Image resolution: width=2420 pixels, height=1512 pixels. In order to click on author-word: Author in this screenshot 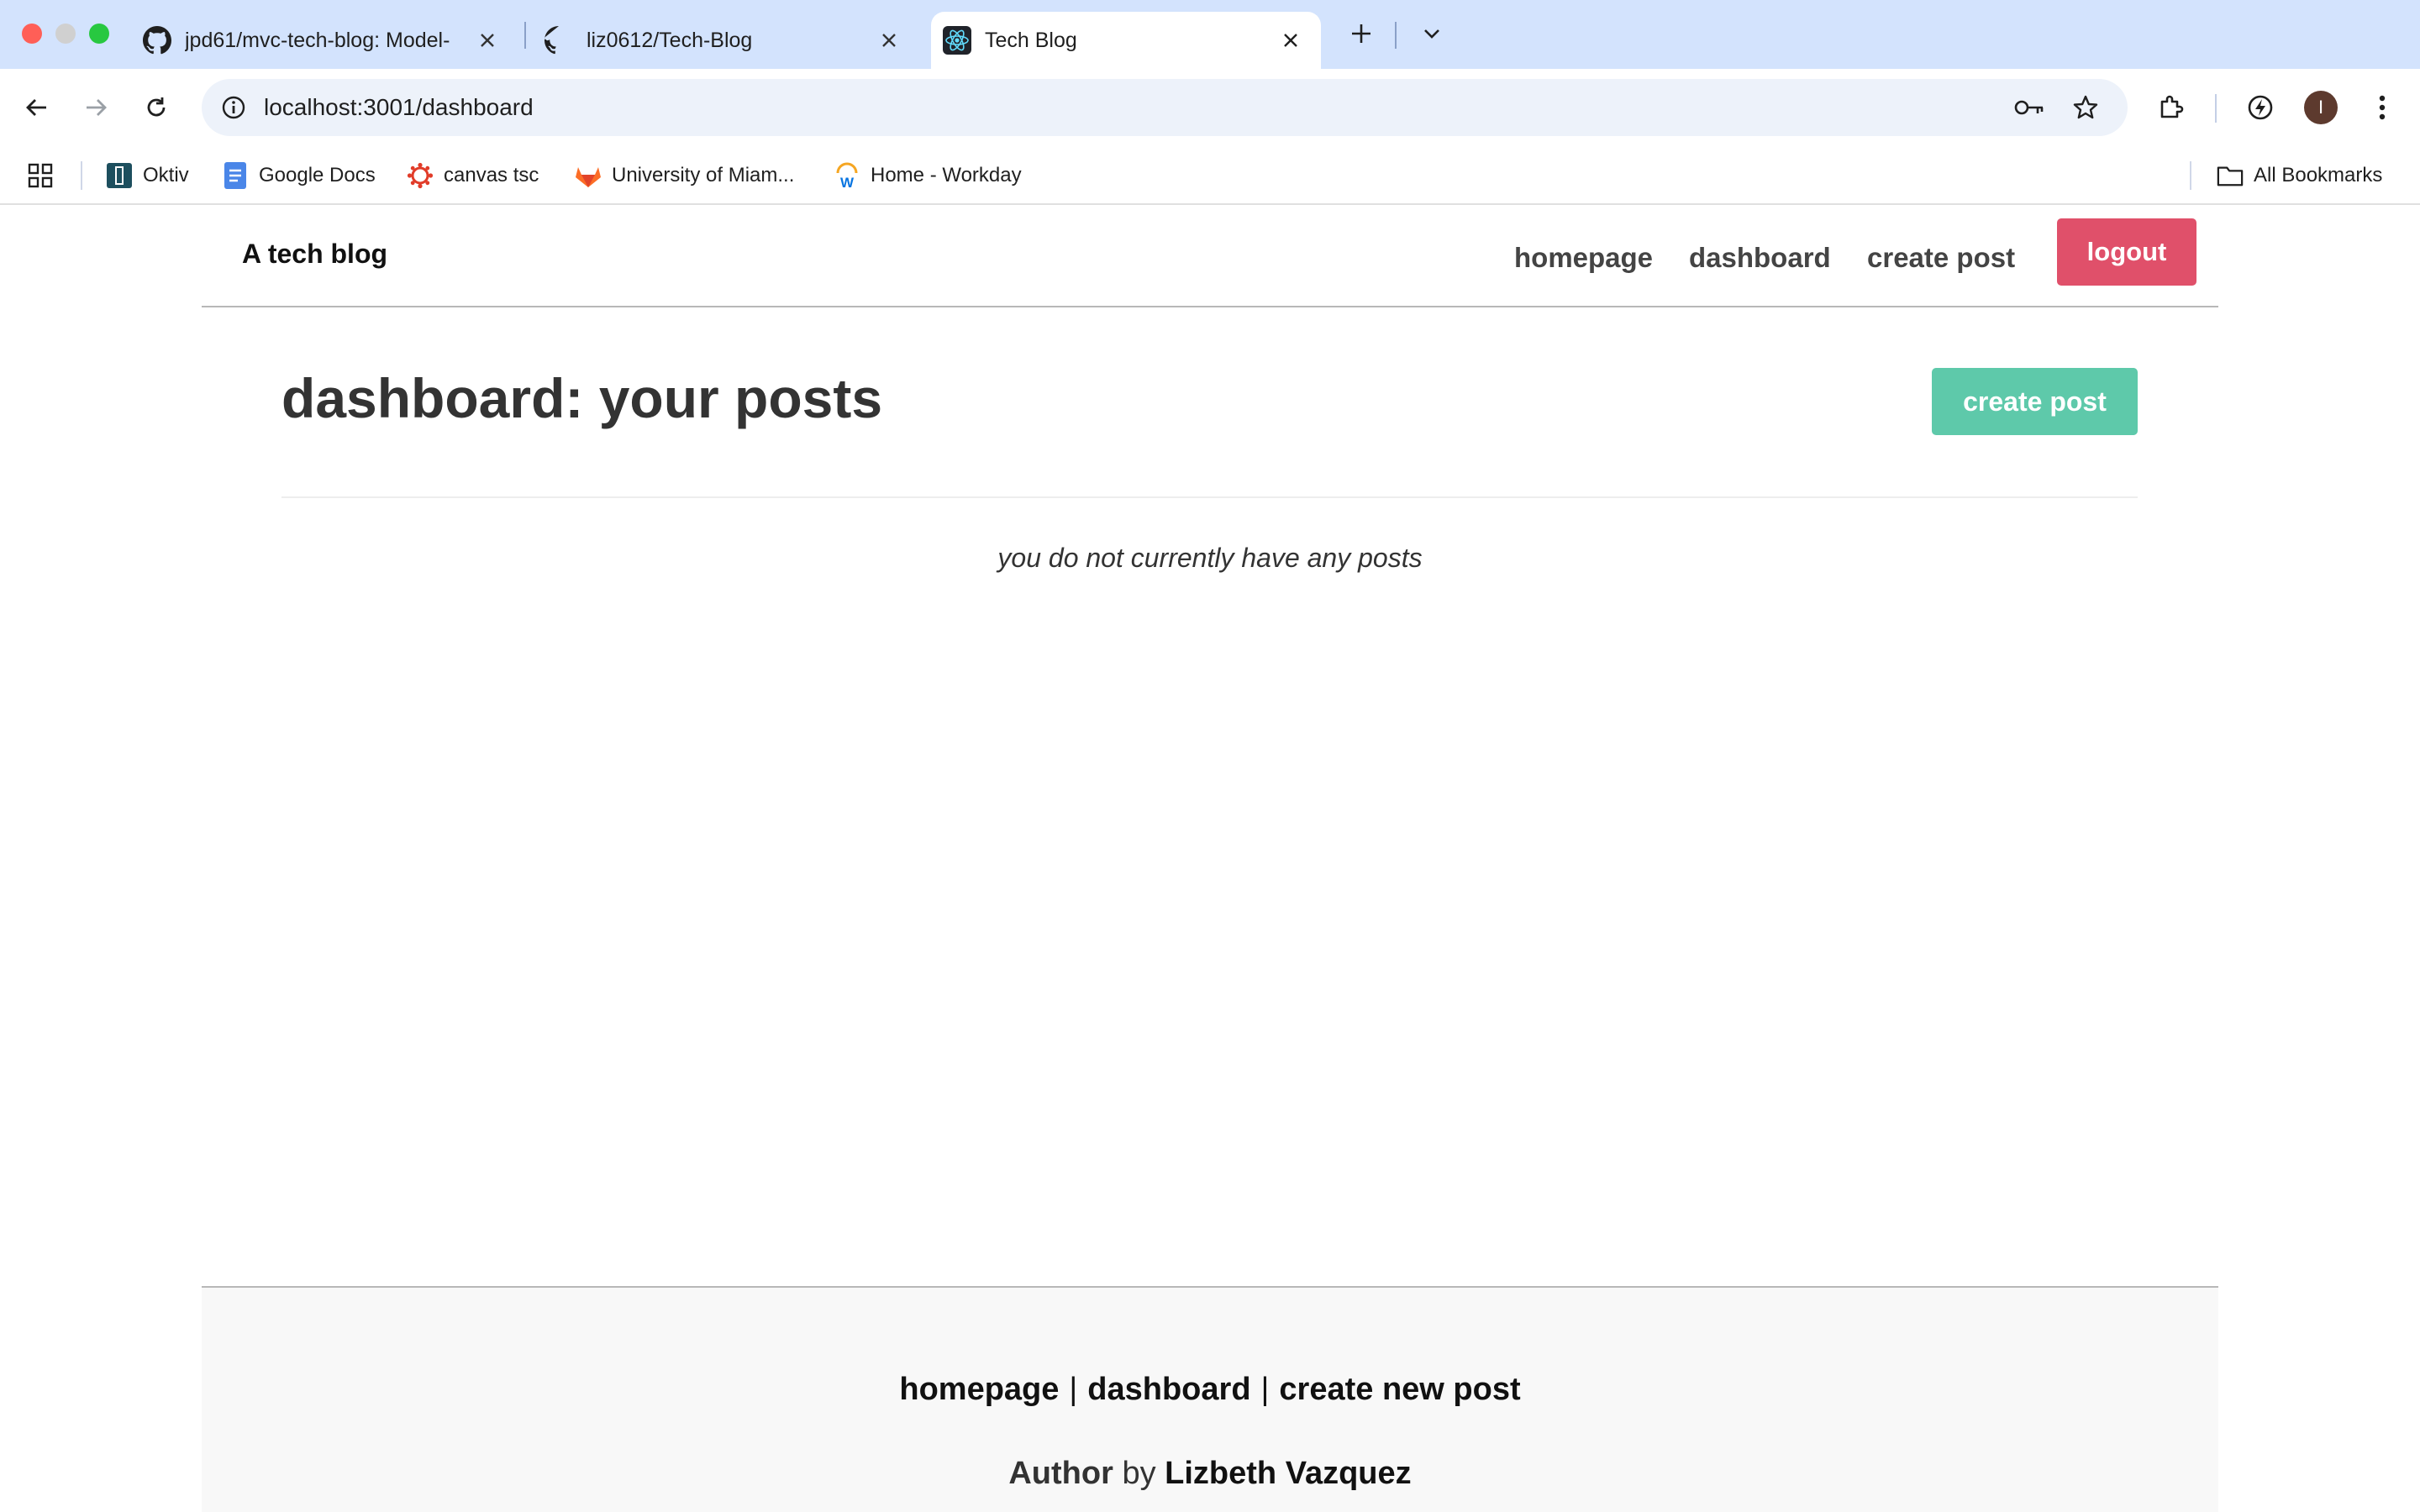, I will do `click(1060, 1473)`.